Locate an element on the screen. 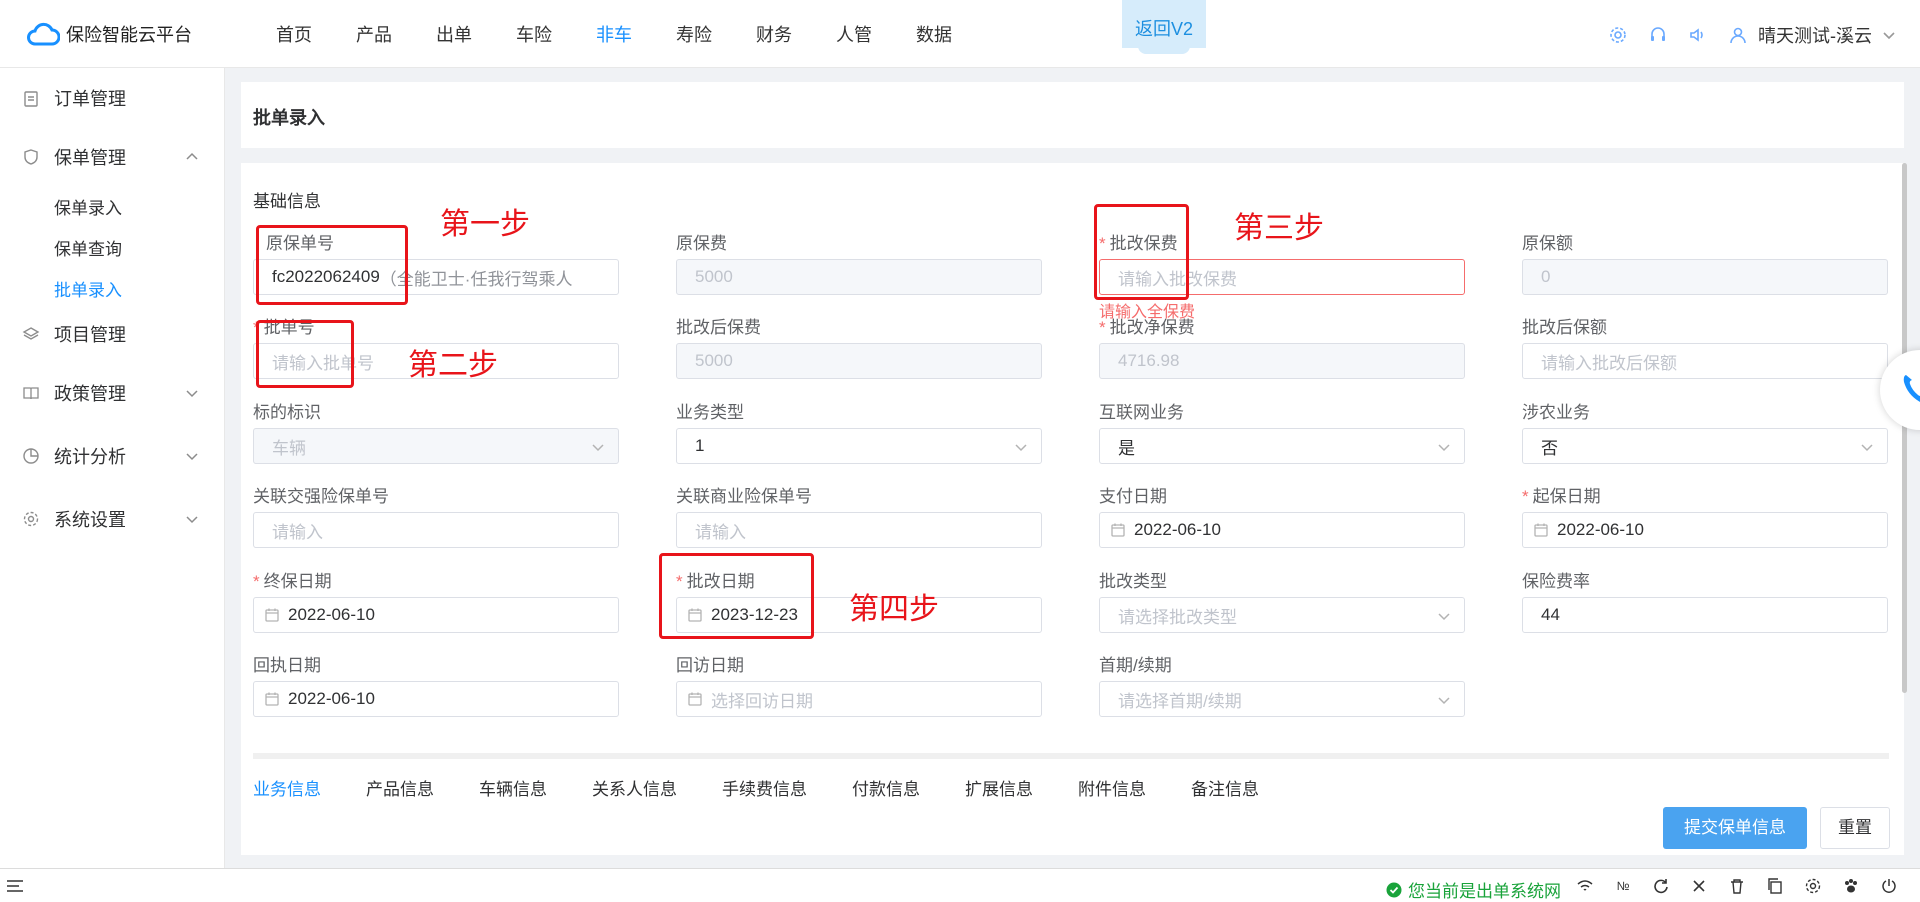 The height and width of the screenshot is (902, 1920). amend-premium-placeholder: 请输入批改保费 is located at coordinates (1177, 279).